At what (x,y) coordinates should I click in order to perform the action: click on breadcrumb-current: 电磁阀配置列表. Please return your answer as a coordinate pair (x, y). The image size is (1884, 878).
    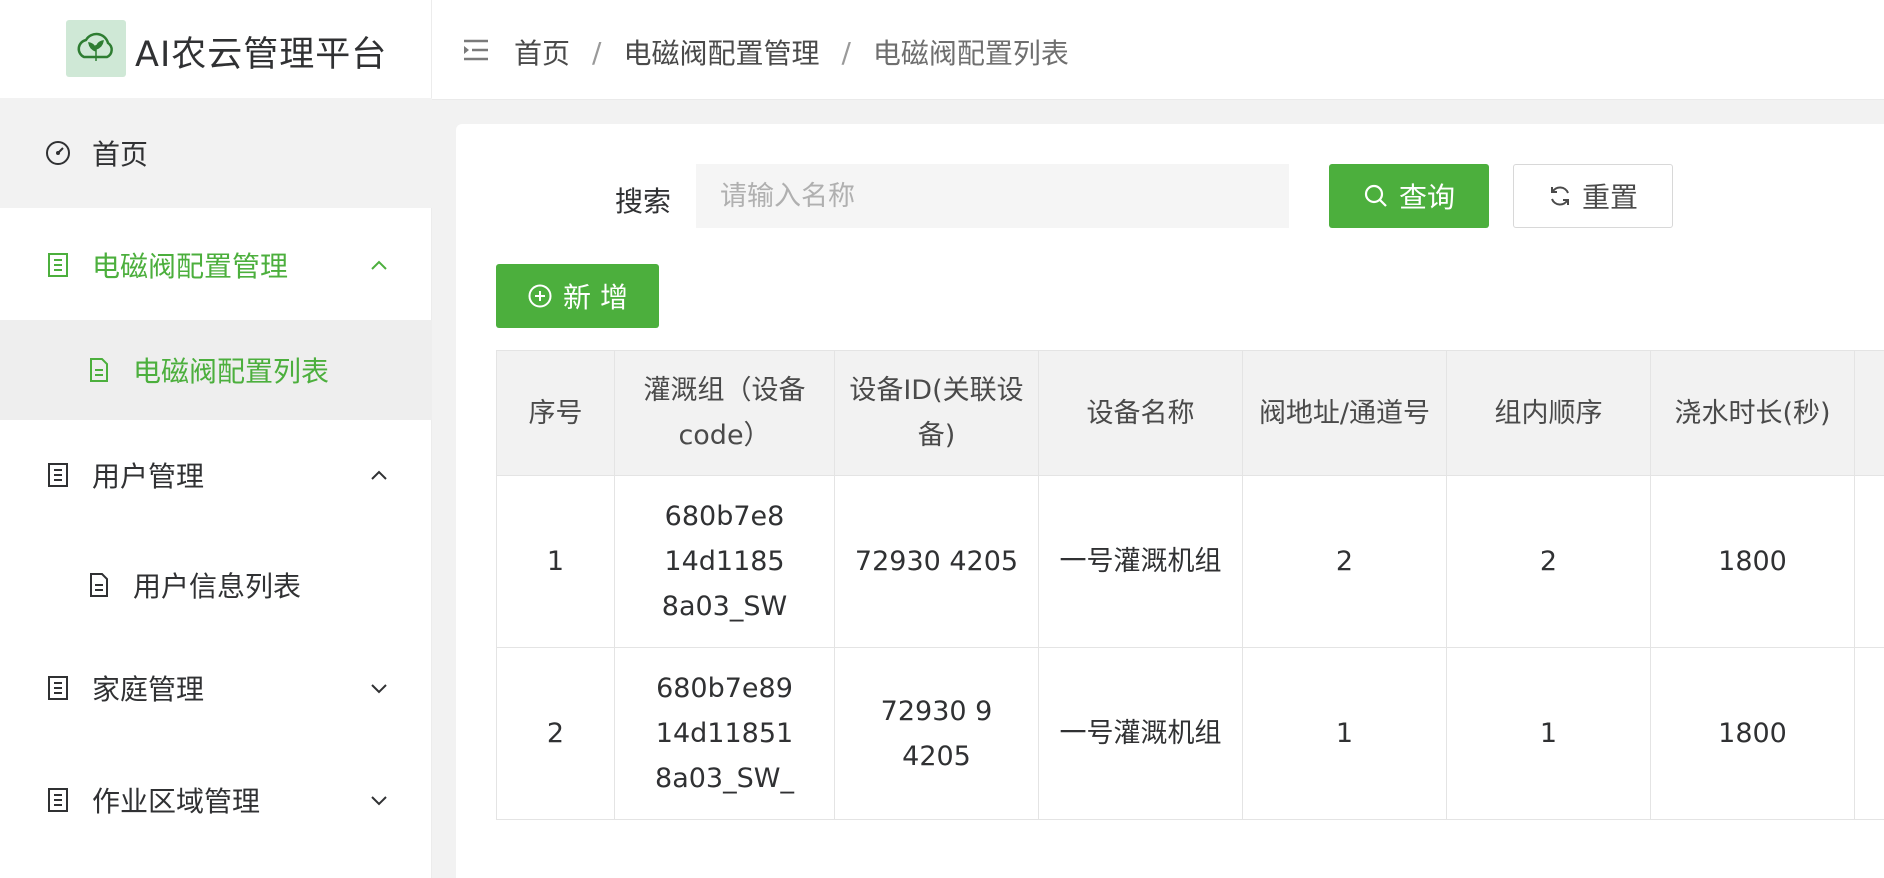
    Looking at the image, I should click on (970, 53).